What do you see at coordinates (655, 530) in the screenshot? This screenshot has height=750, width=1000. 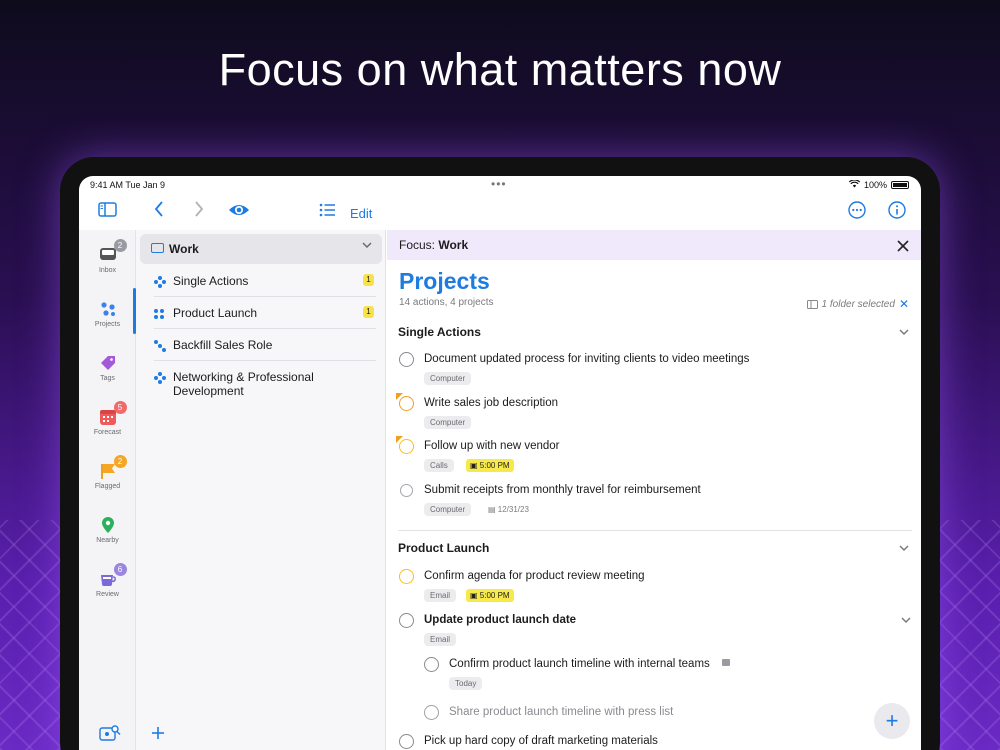 I see `section-divider` at bounding box center [655, 530].